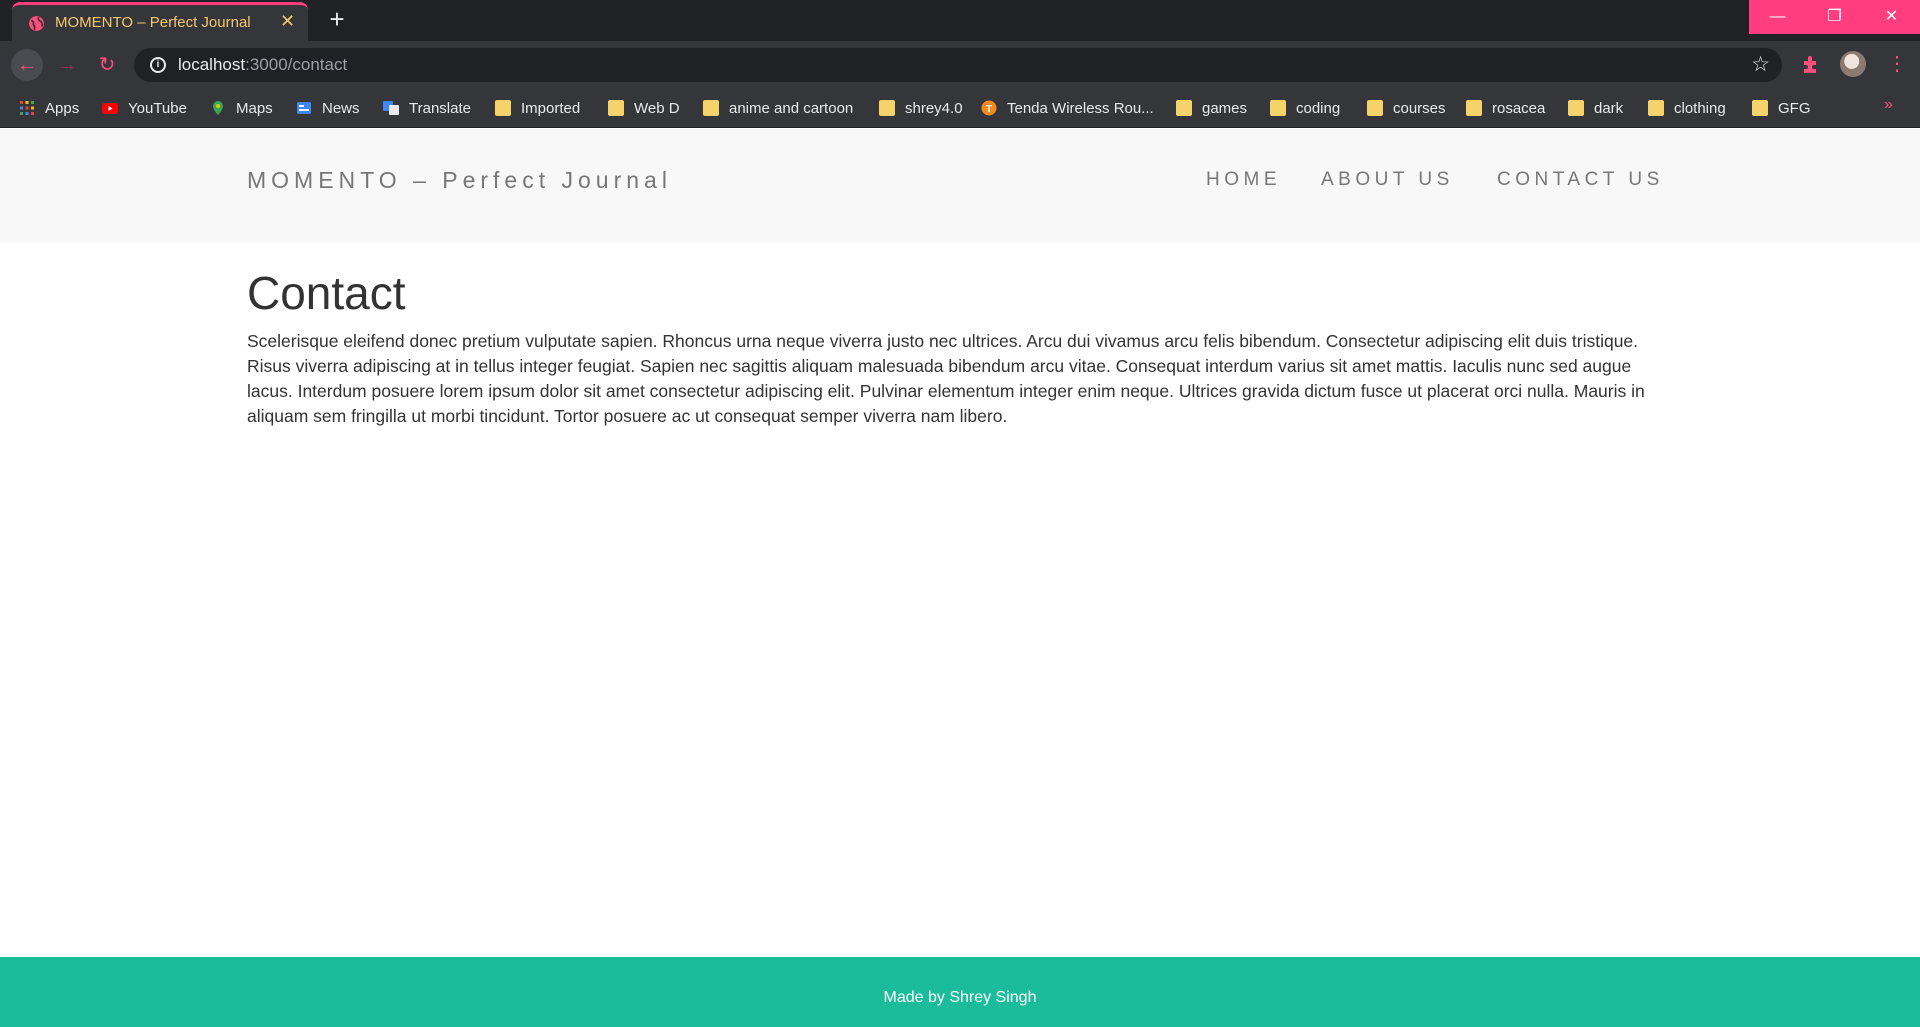  I want to click on bookmark-web-d: Web D, so click(644, 108).